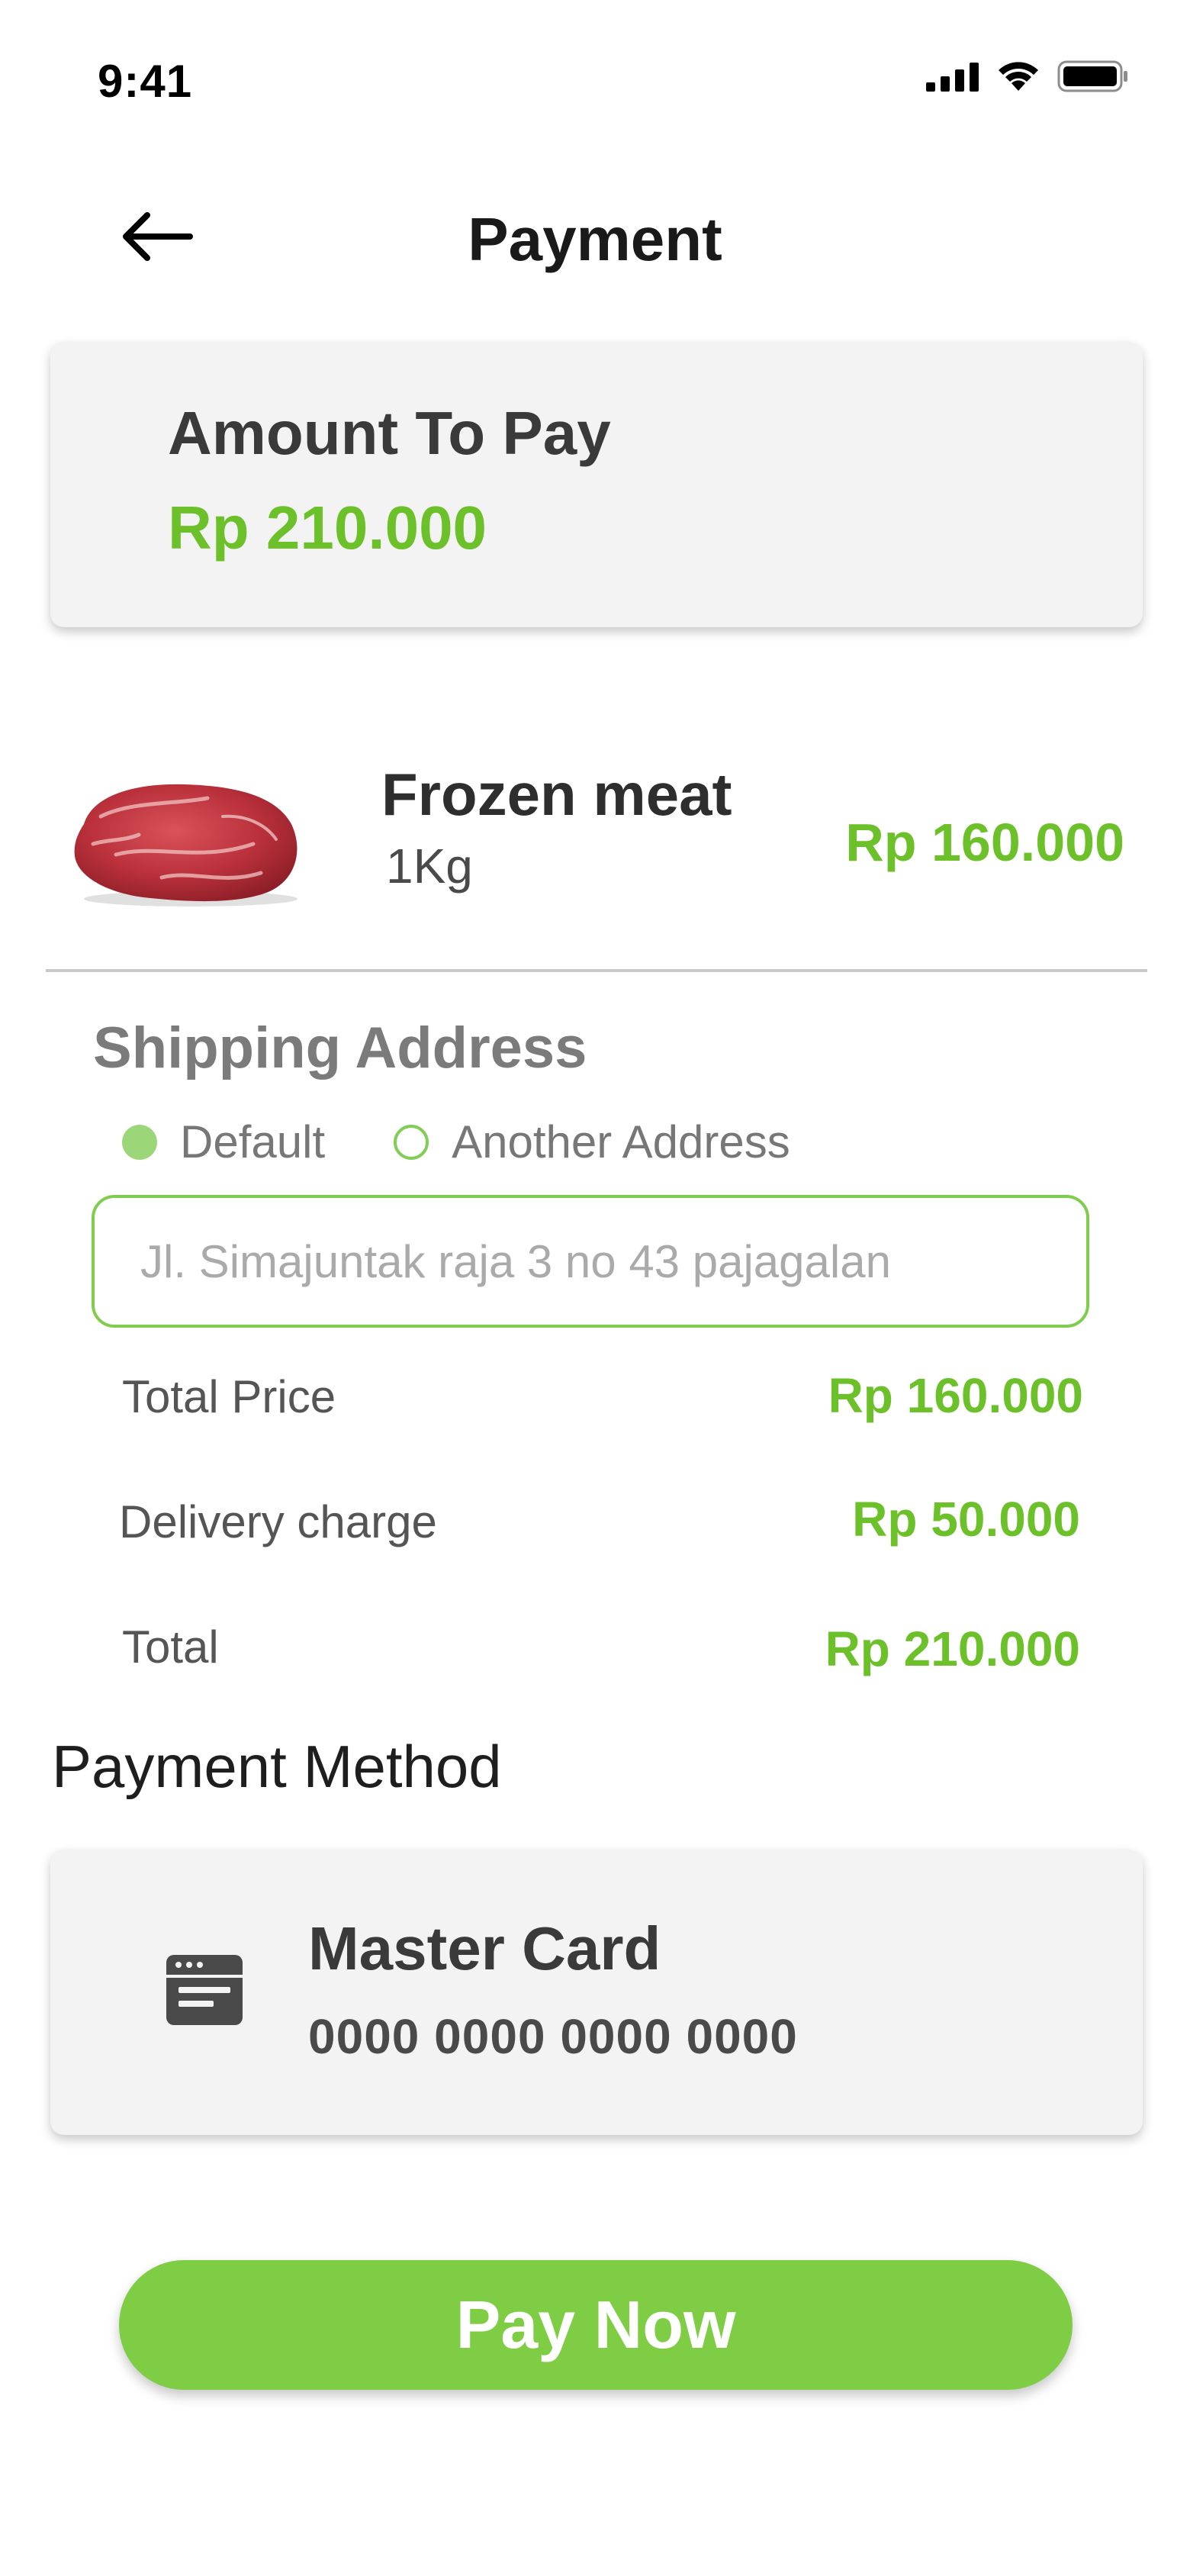 This screenshot has width=1190, height=2576. What do you see at coordinates (596, 2325) in the screenshot?
I see `pay-now-button: Pay Now` at bounding box center [596, 2325].